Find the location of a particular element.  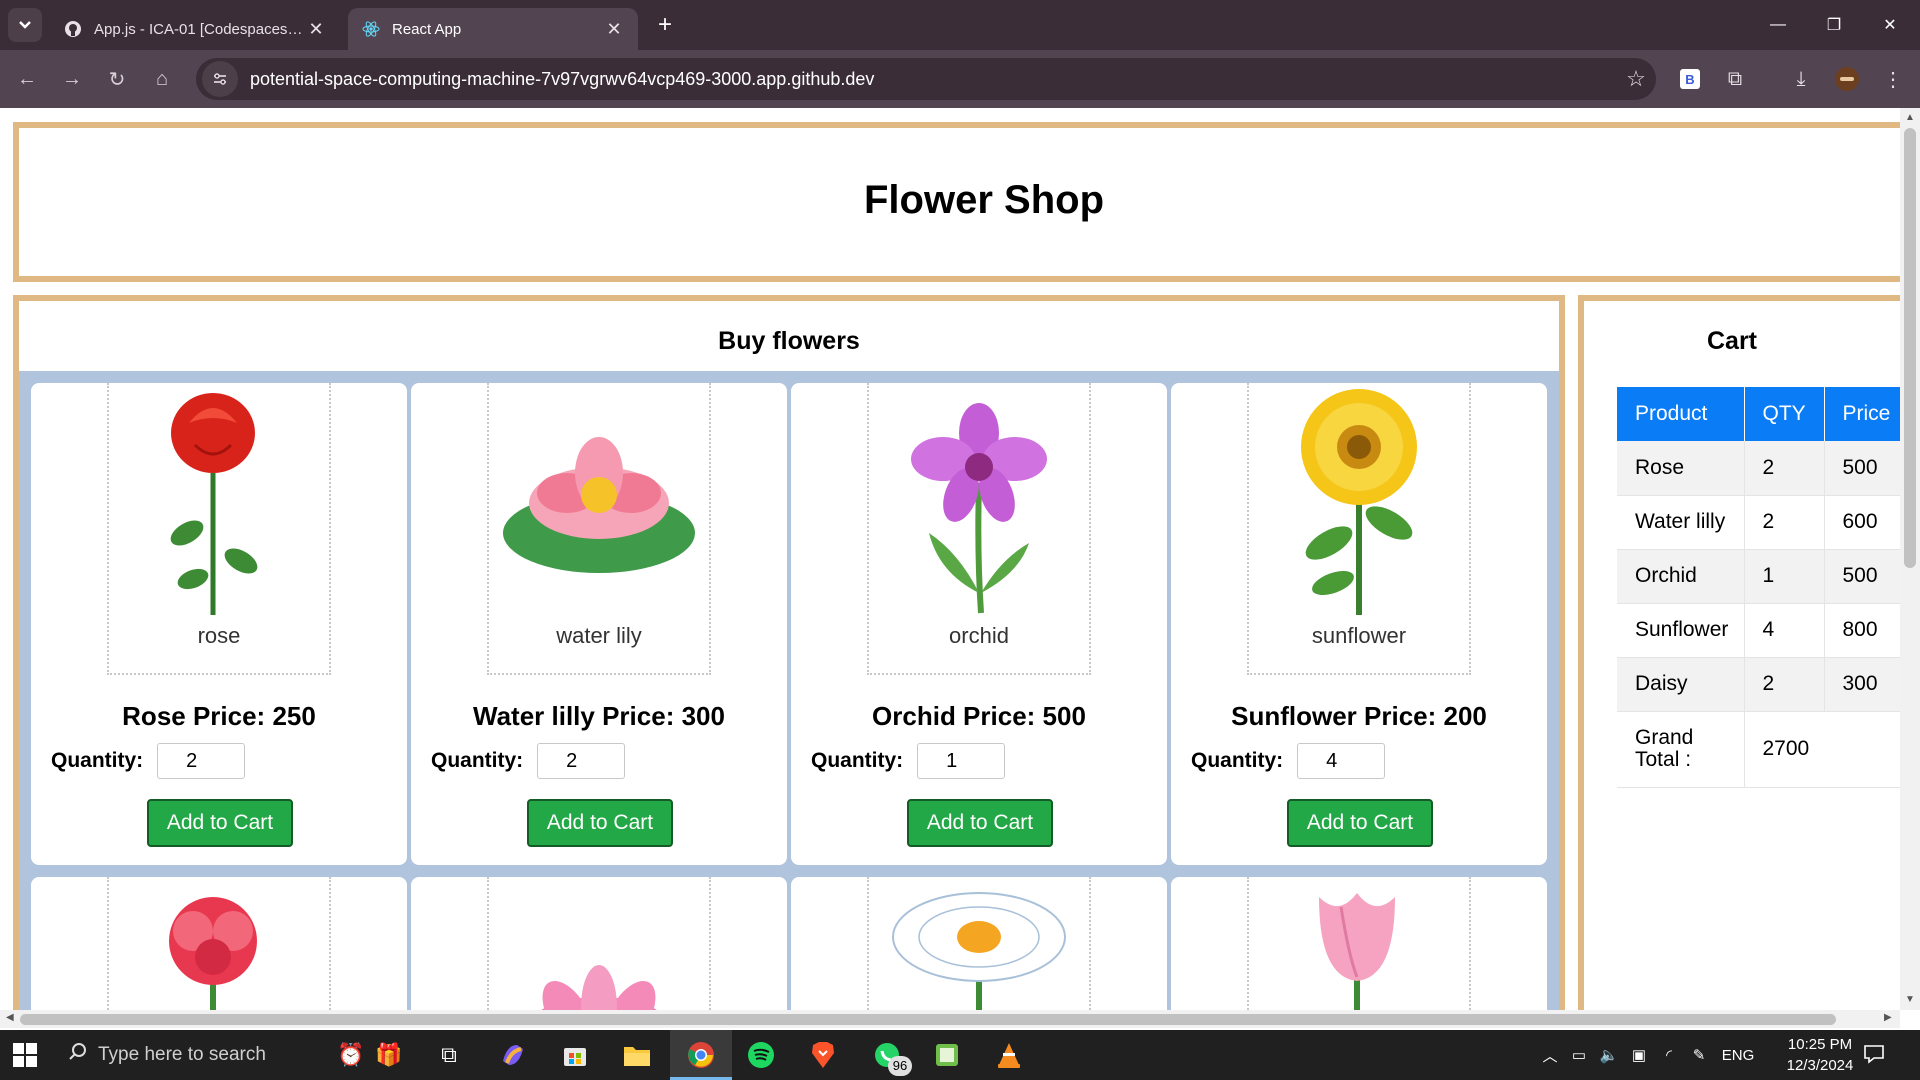

brave-icon is located at coordinates (823, 1055).